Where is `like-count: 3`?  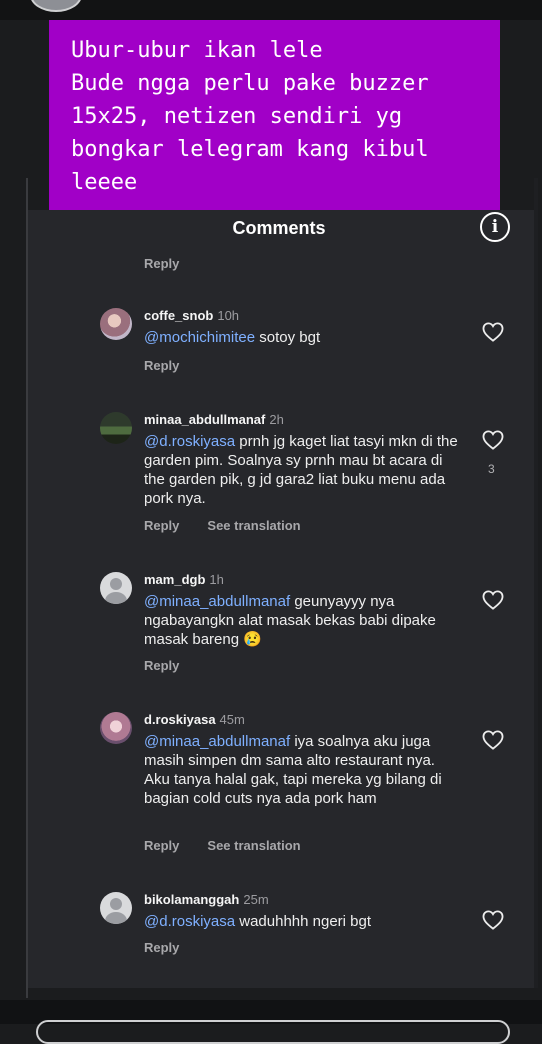
like-count: 3 is located at coordinates (491, 469).